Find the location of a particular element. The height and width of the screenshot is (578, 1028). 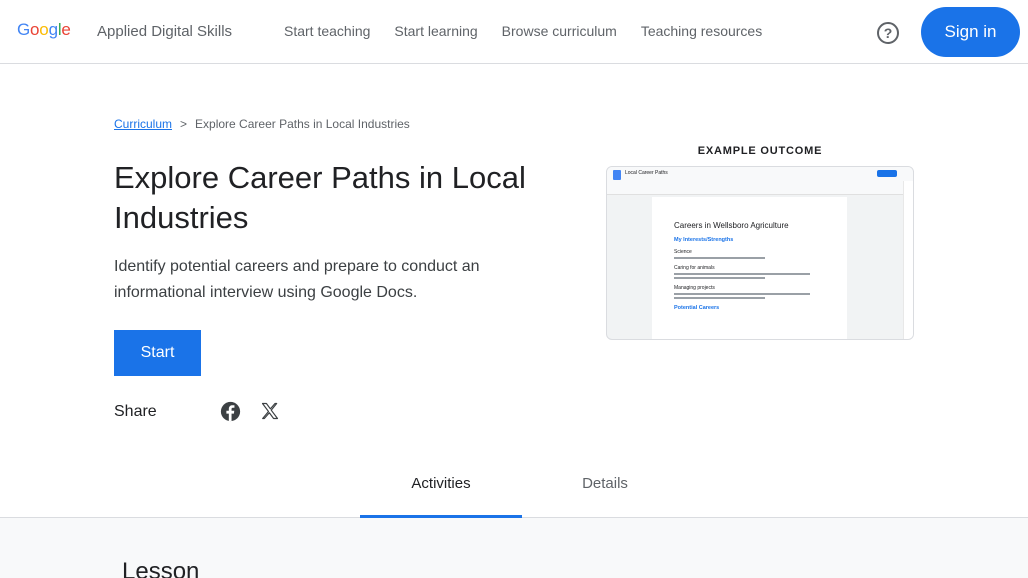

doc-item-projects: Managing projects is located at coordinates (694, 288).